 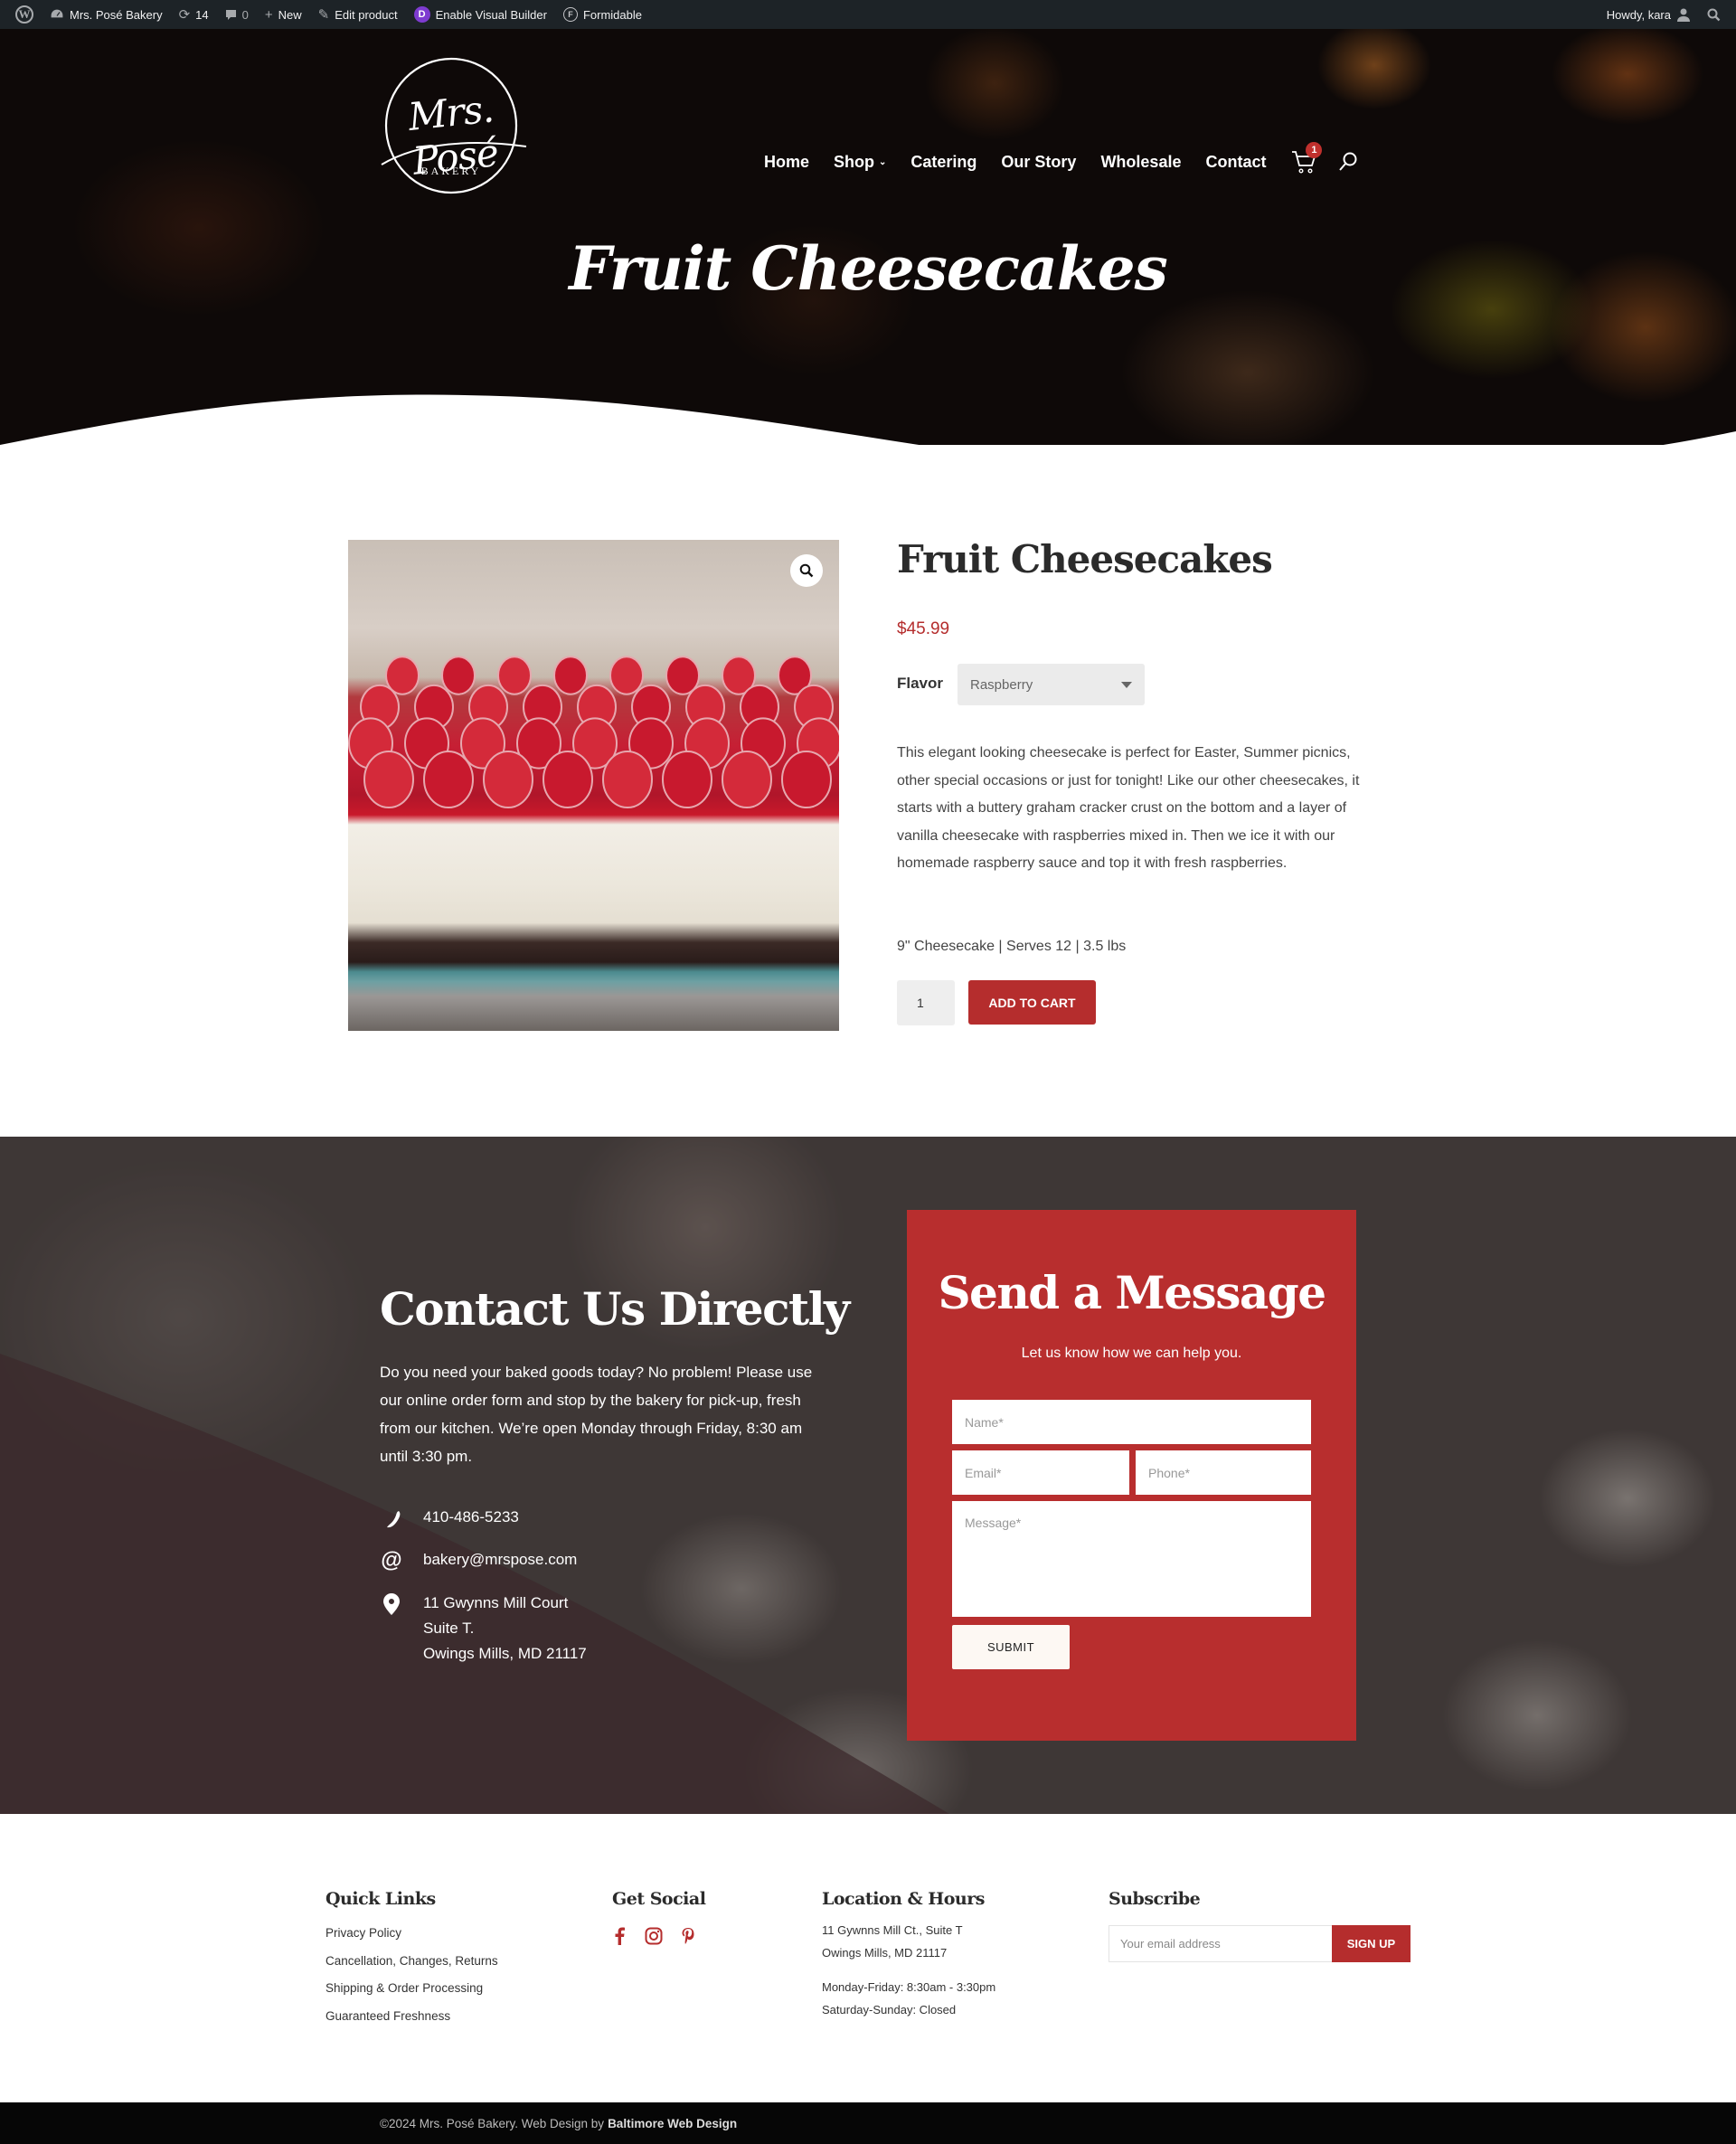 I want to click on nav-shop-label: Shop, so click(x=855, y=161).